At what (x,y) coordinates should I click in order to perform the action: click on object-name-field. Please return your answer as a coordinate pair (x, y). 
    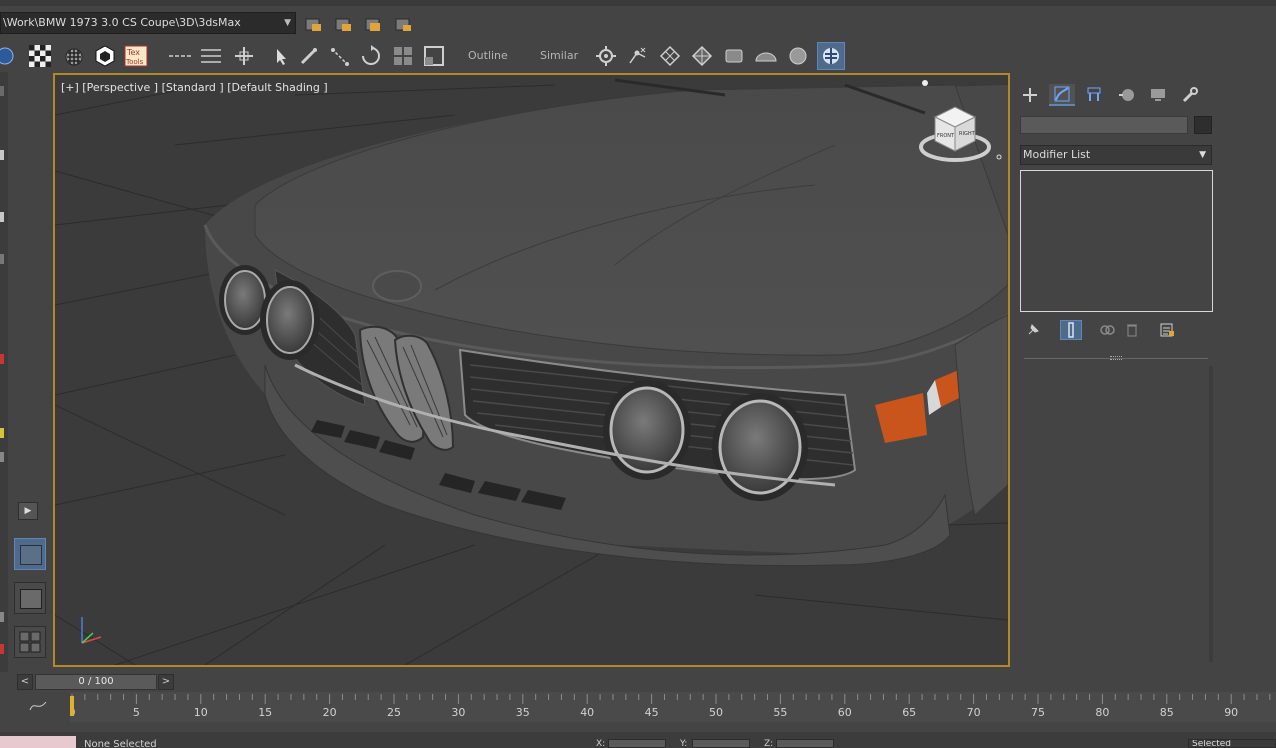
    Looking at the image, I should click on (1104, 125).